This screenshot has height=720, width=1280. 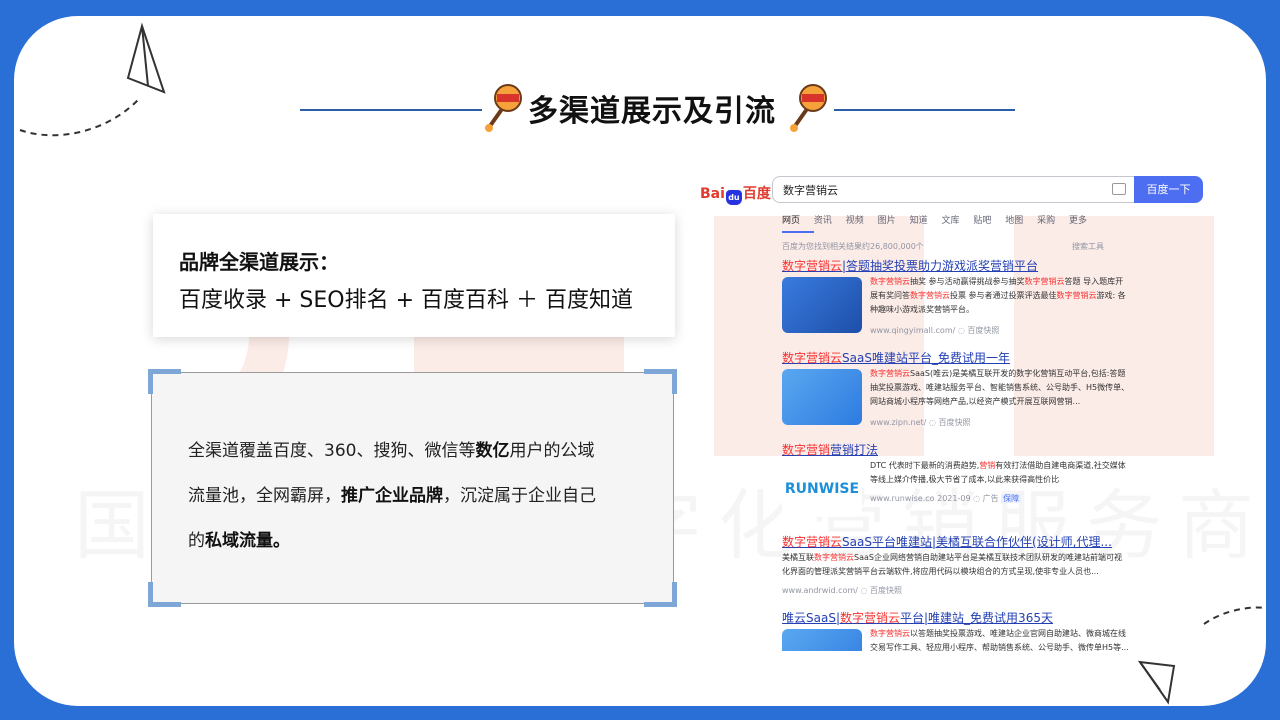 I want to click on tab-map: 地图, so click(x=1014, y=221).